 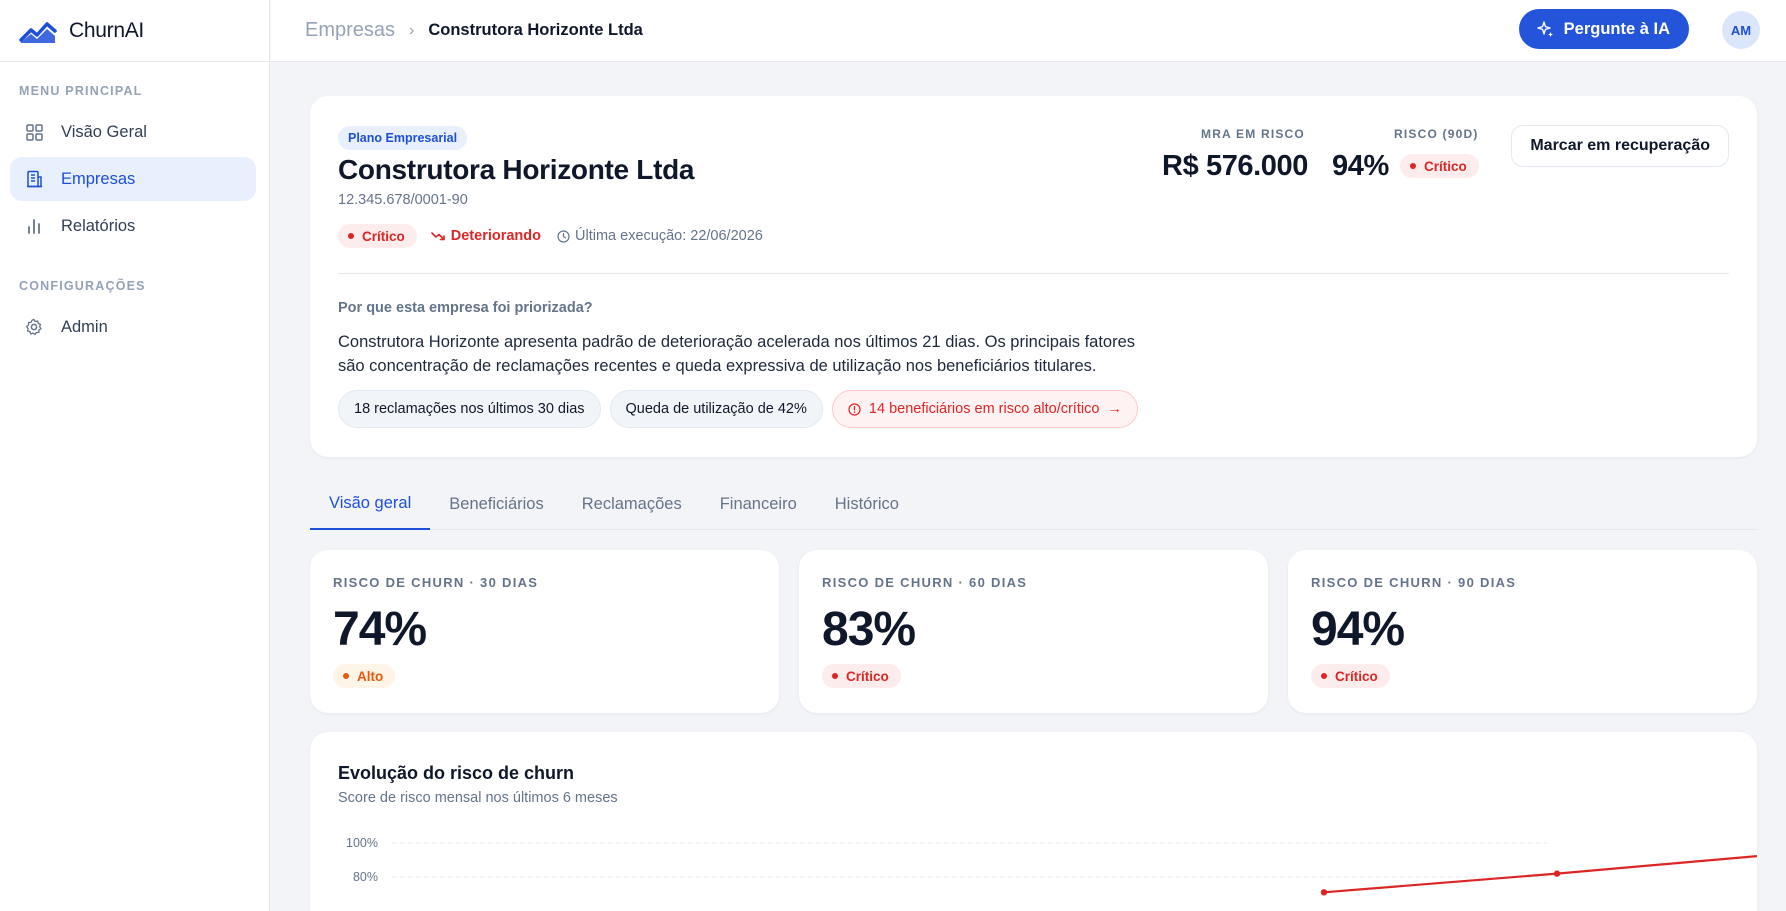 What do you see at coordinates (84, 326) in the screenshot?
I see `sidebar-item-label: Admin` at bounding box center [84, 326].